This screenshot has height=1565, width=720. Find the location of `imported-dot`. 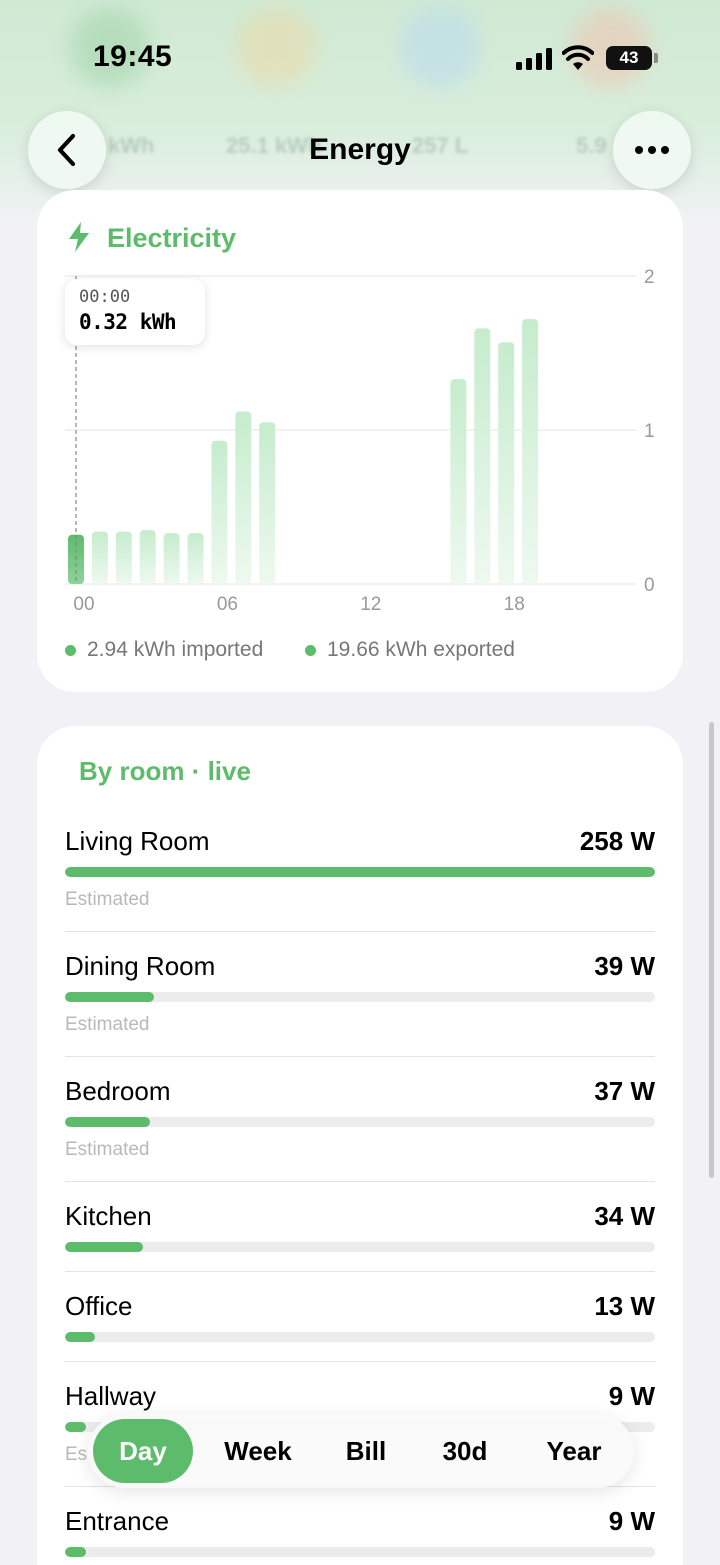

imported-dot is located at coordinates (70, 650).